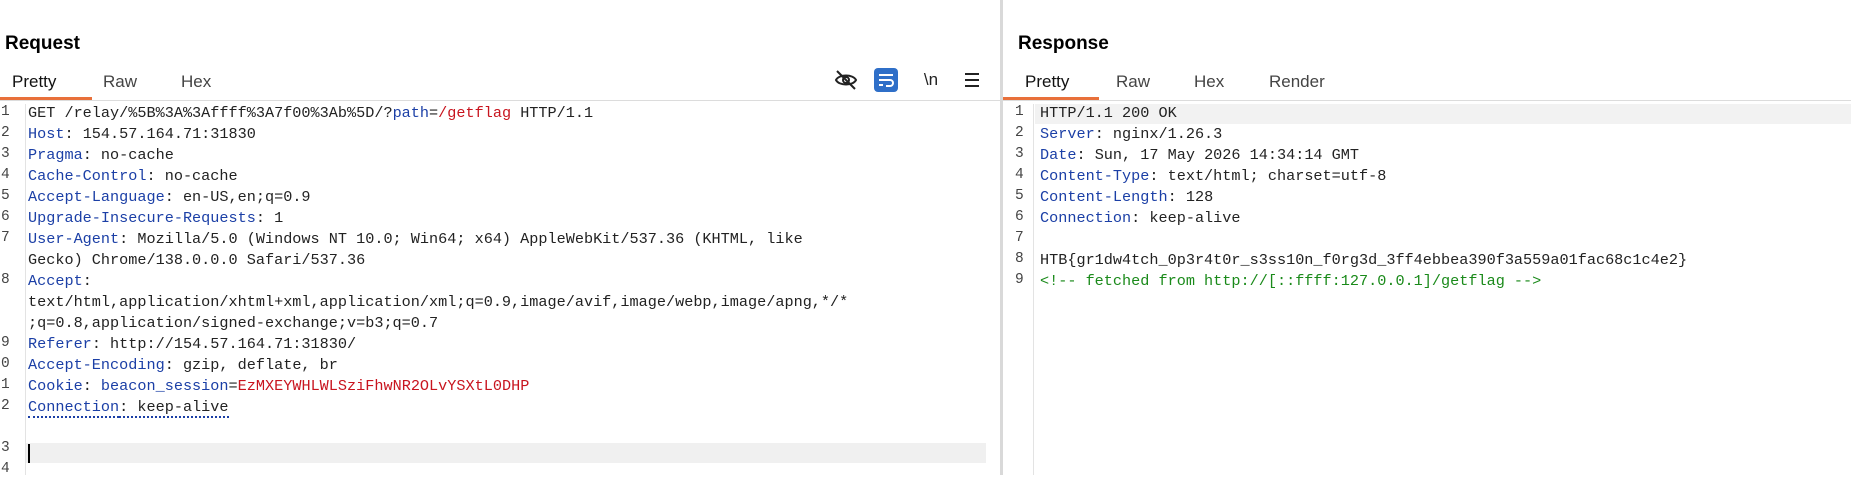 Image resolution: width=1851 pixels, height=477 pixels. What do you see at coordinates (1200, 155) in the screenshot?
I see `header-date: Date: Sun, 17 May 2026 14:34:14 GMT` at bounding box center [1200, 155].